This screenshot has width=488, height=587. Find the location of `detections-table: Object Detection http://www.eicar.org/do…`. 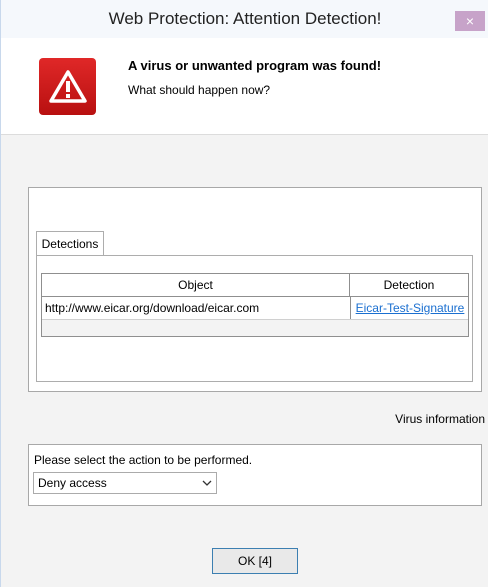

detections-table: Object Detection http://www.eicar.org/do… is located at coordinates (255, 305).